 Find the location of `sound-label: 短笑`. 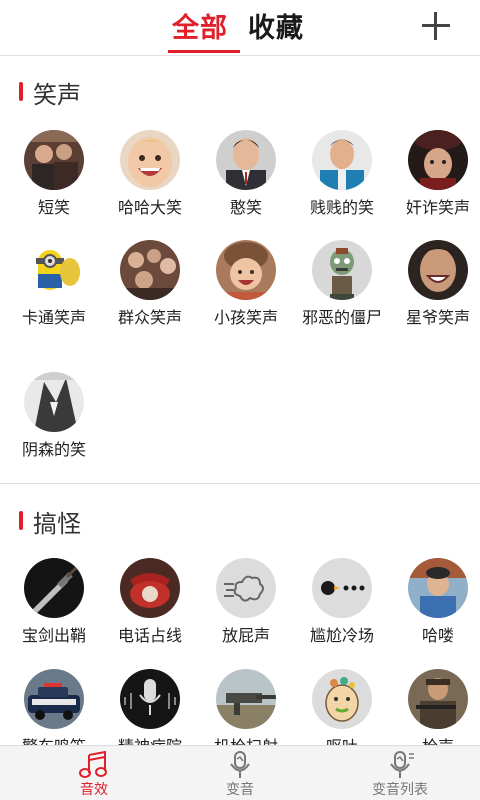

sound-label: 短笑 is located at coordinates (53, 207).